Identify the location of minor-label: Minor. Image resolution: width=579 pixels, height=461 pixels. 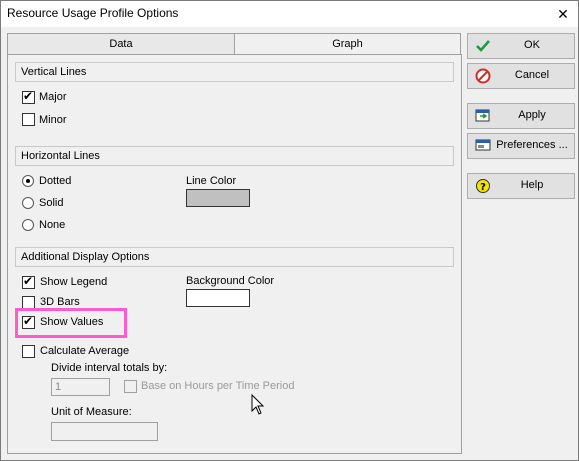
(53, 120).